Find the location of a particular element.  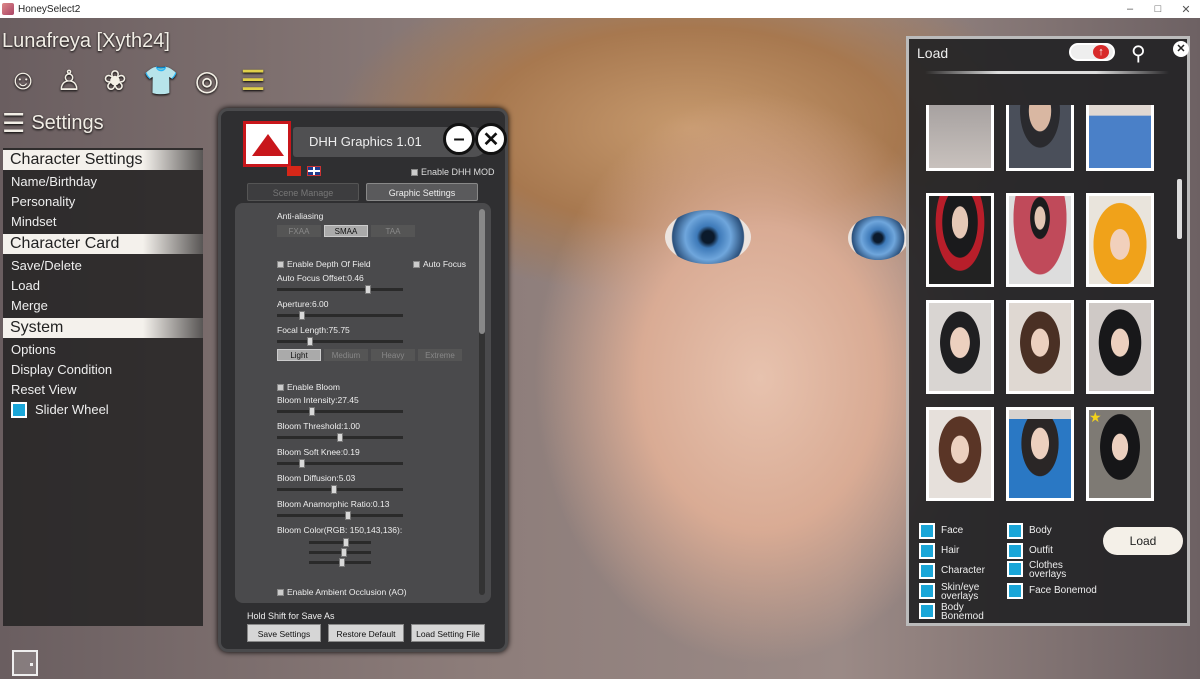

quality-medium-button: Medium is located at coordinates (346, 355).